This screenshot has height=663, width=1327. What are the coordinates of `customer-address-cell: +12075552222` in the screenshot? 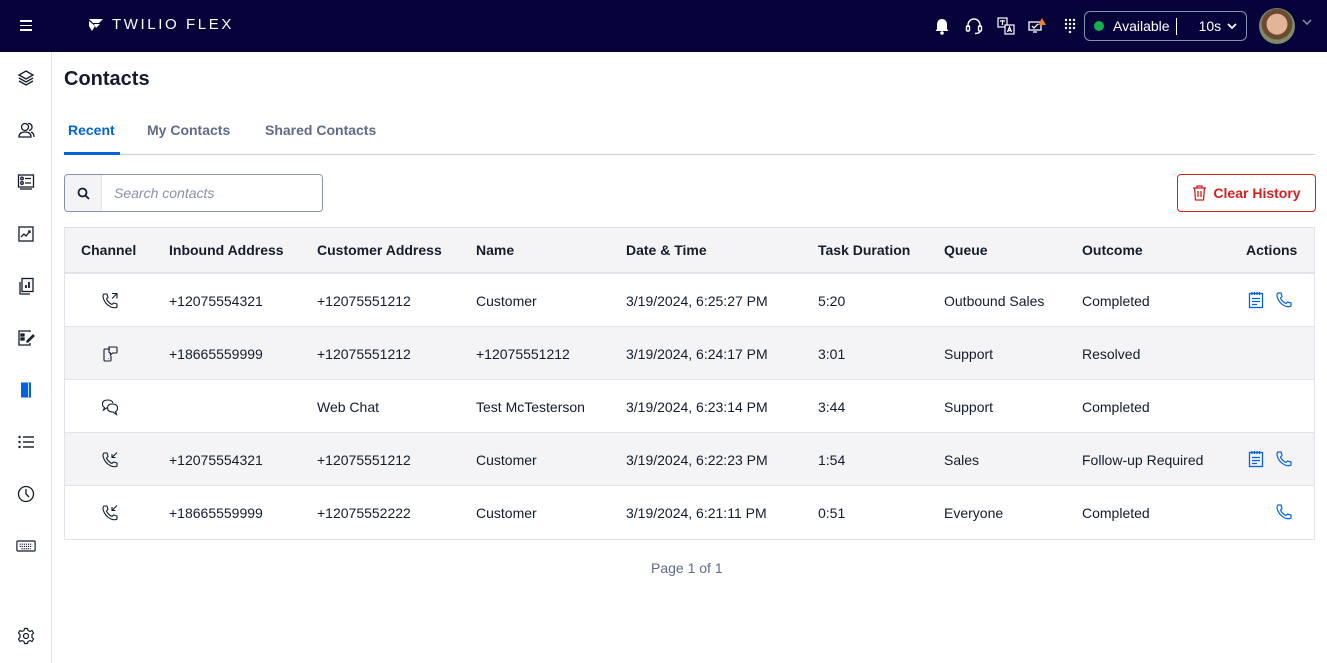 It's located at (364, 513).